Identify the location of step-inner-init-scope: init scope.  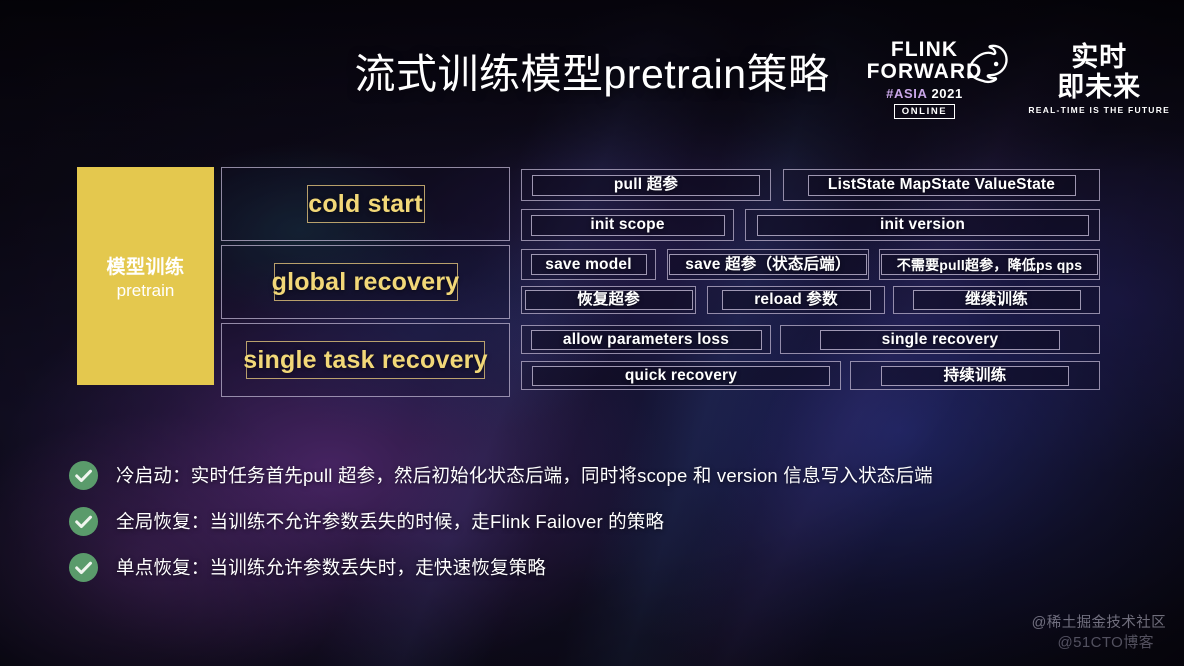
(627, 225).